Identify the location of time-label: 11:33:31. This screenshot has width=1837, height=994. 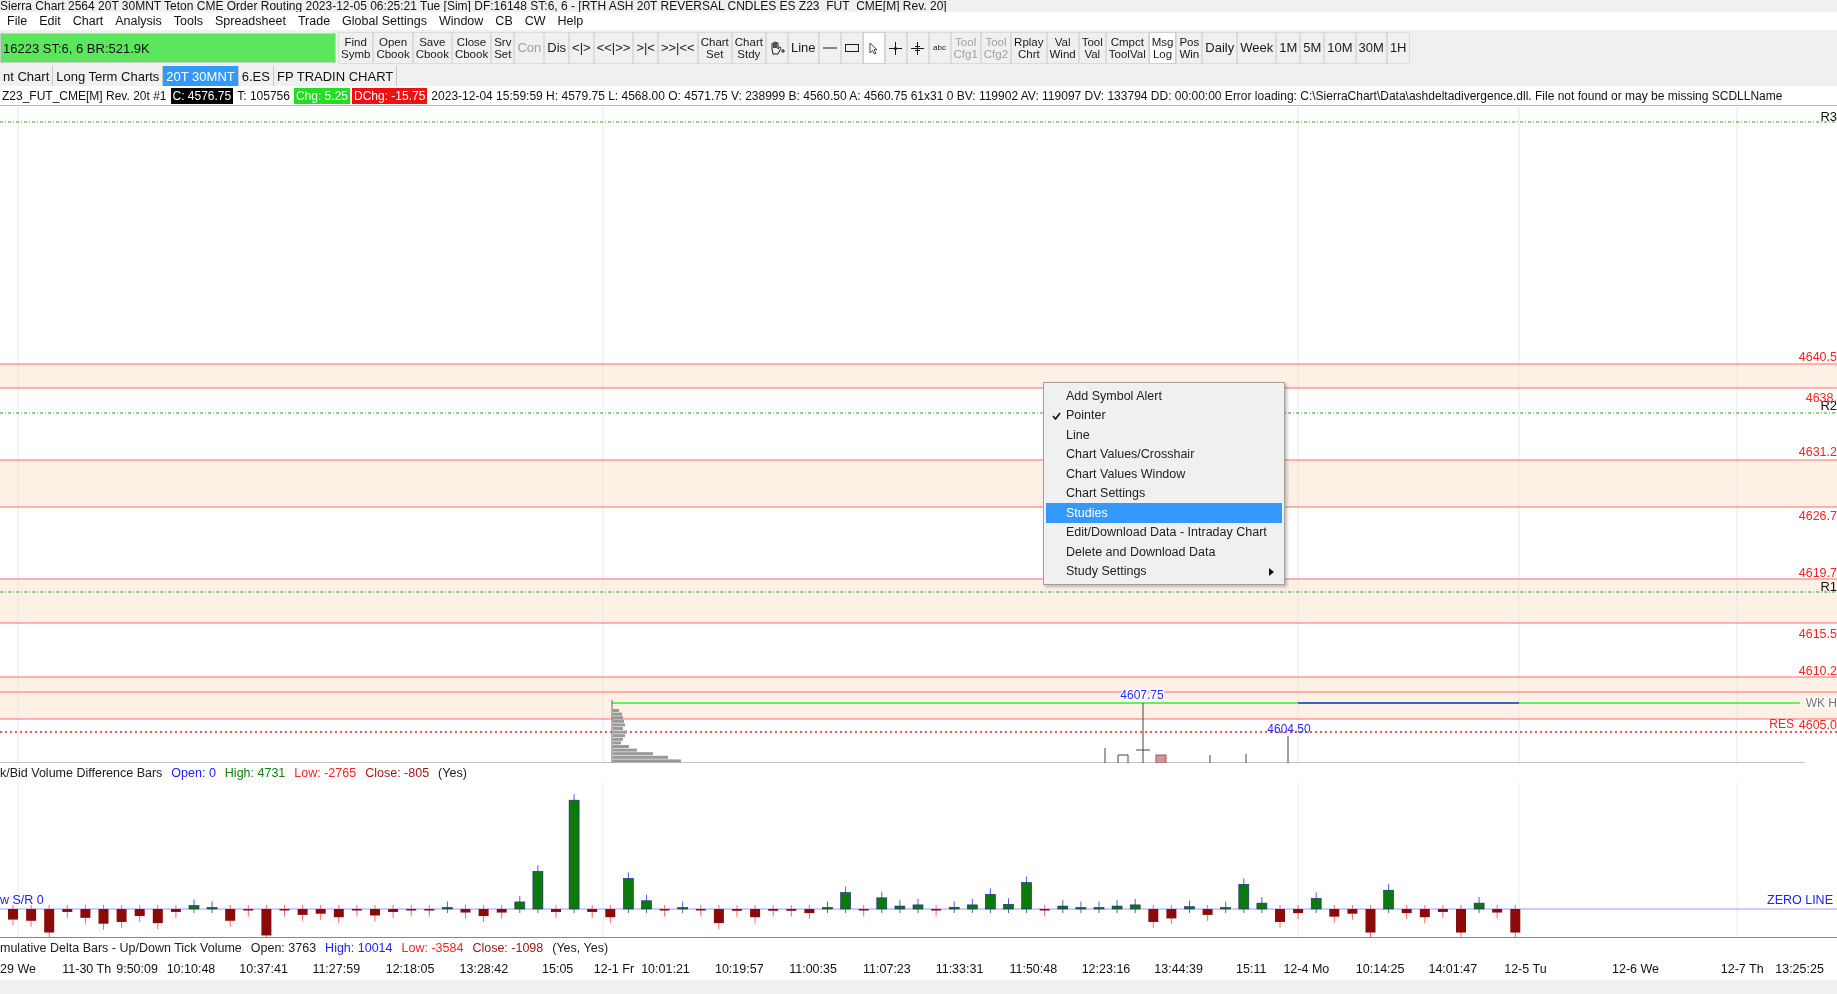
(959, 969).